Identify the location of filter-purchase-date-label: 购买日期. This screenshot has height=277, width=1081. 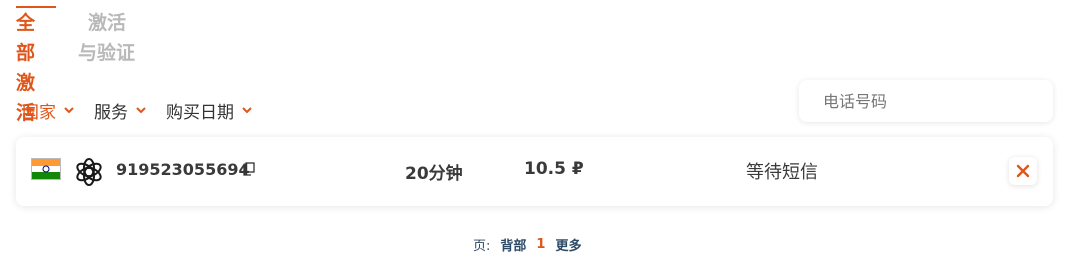
(200, 112).